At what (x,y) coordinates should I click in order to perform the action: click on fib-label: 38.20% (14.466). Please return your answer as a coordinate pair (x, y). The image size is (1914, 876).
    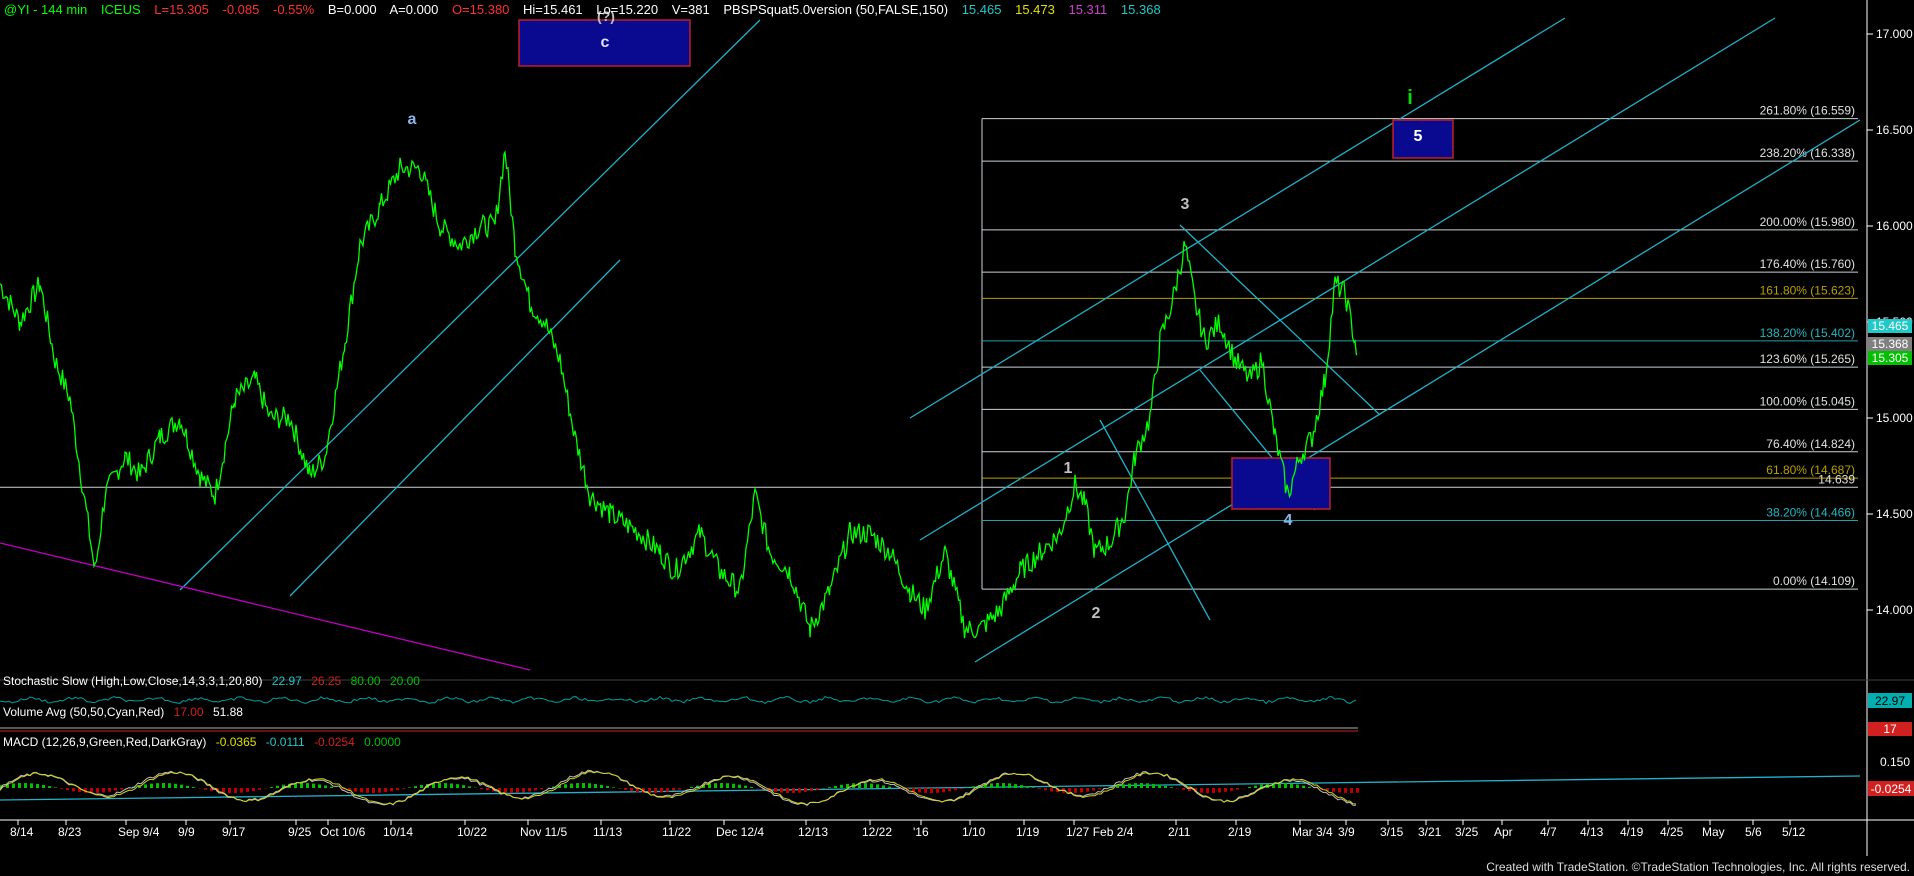
    Looking at the image, I should click on (1810, 513).